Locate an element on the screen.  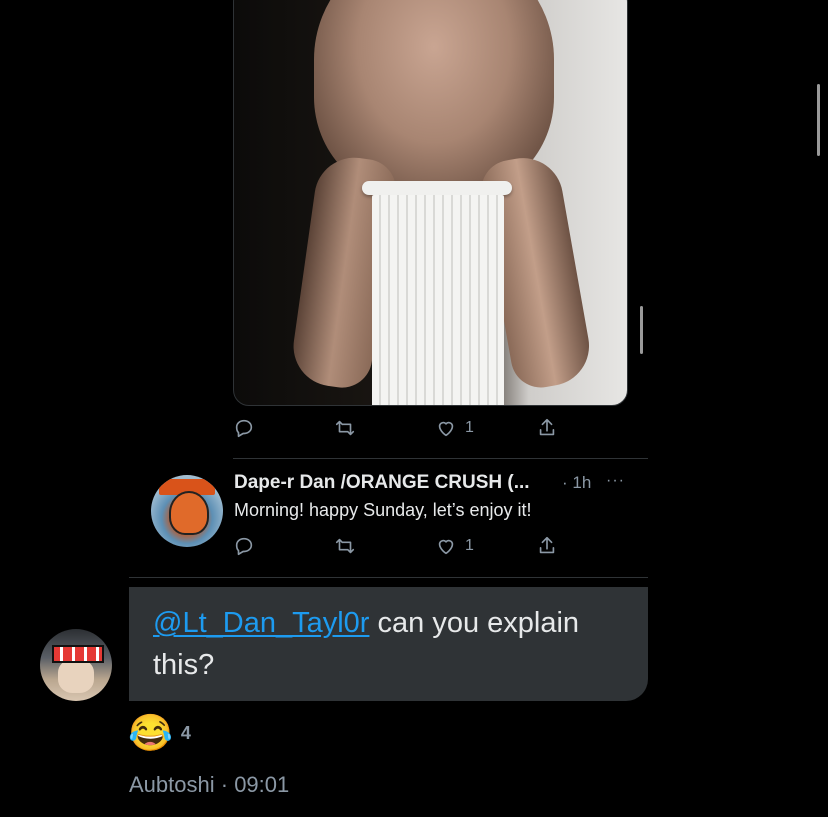
reaction-badge: 😂 4 is located at coordinates (159, 733).